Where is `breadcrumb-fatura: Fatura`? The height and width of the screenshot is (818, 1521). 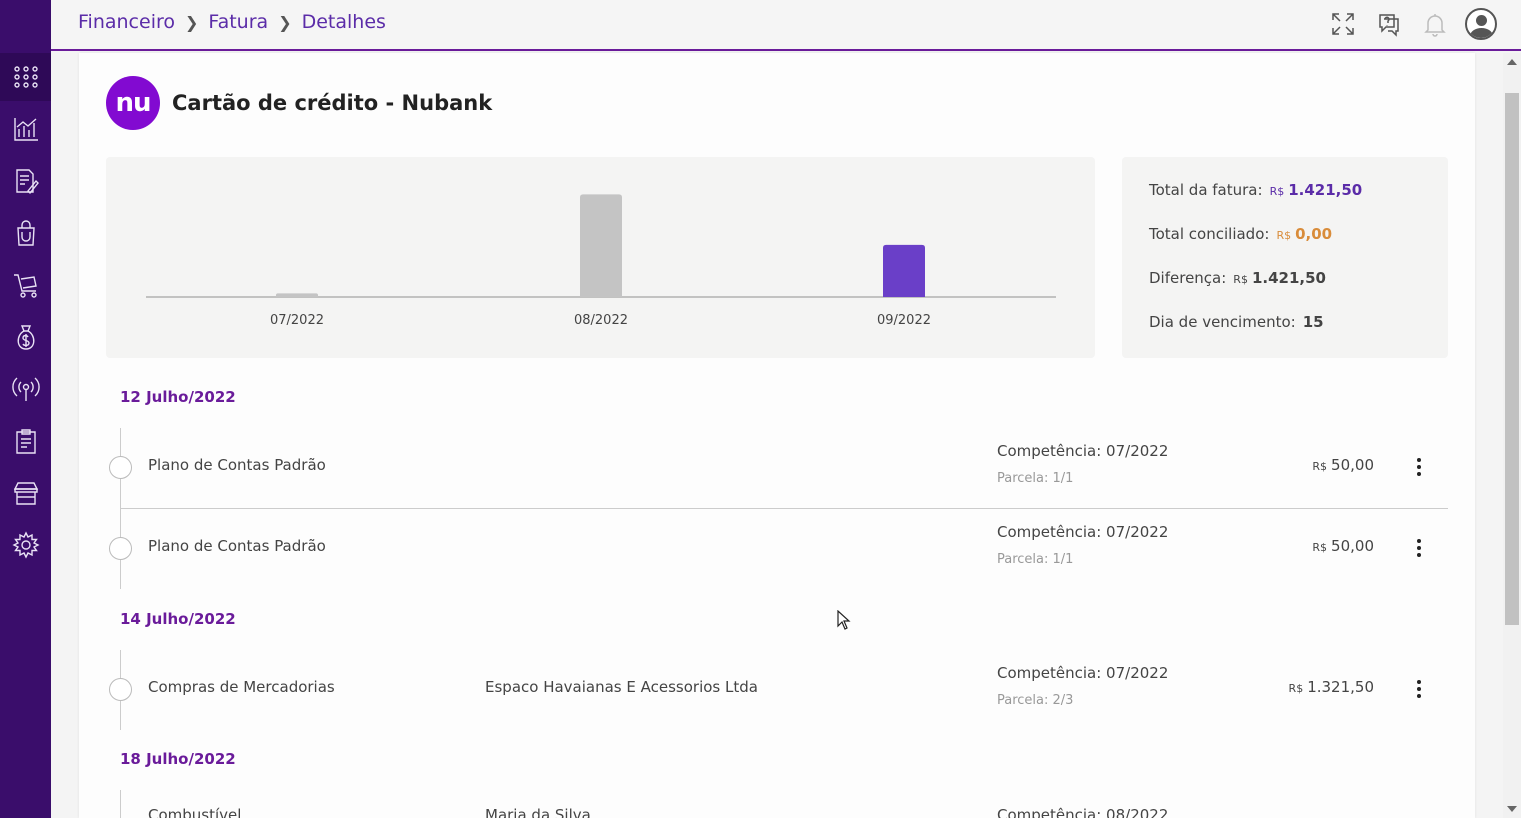 breadcrumb-fatura: Fatura is located at coordinates (238, 22).